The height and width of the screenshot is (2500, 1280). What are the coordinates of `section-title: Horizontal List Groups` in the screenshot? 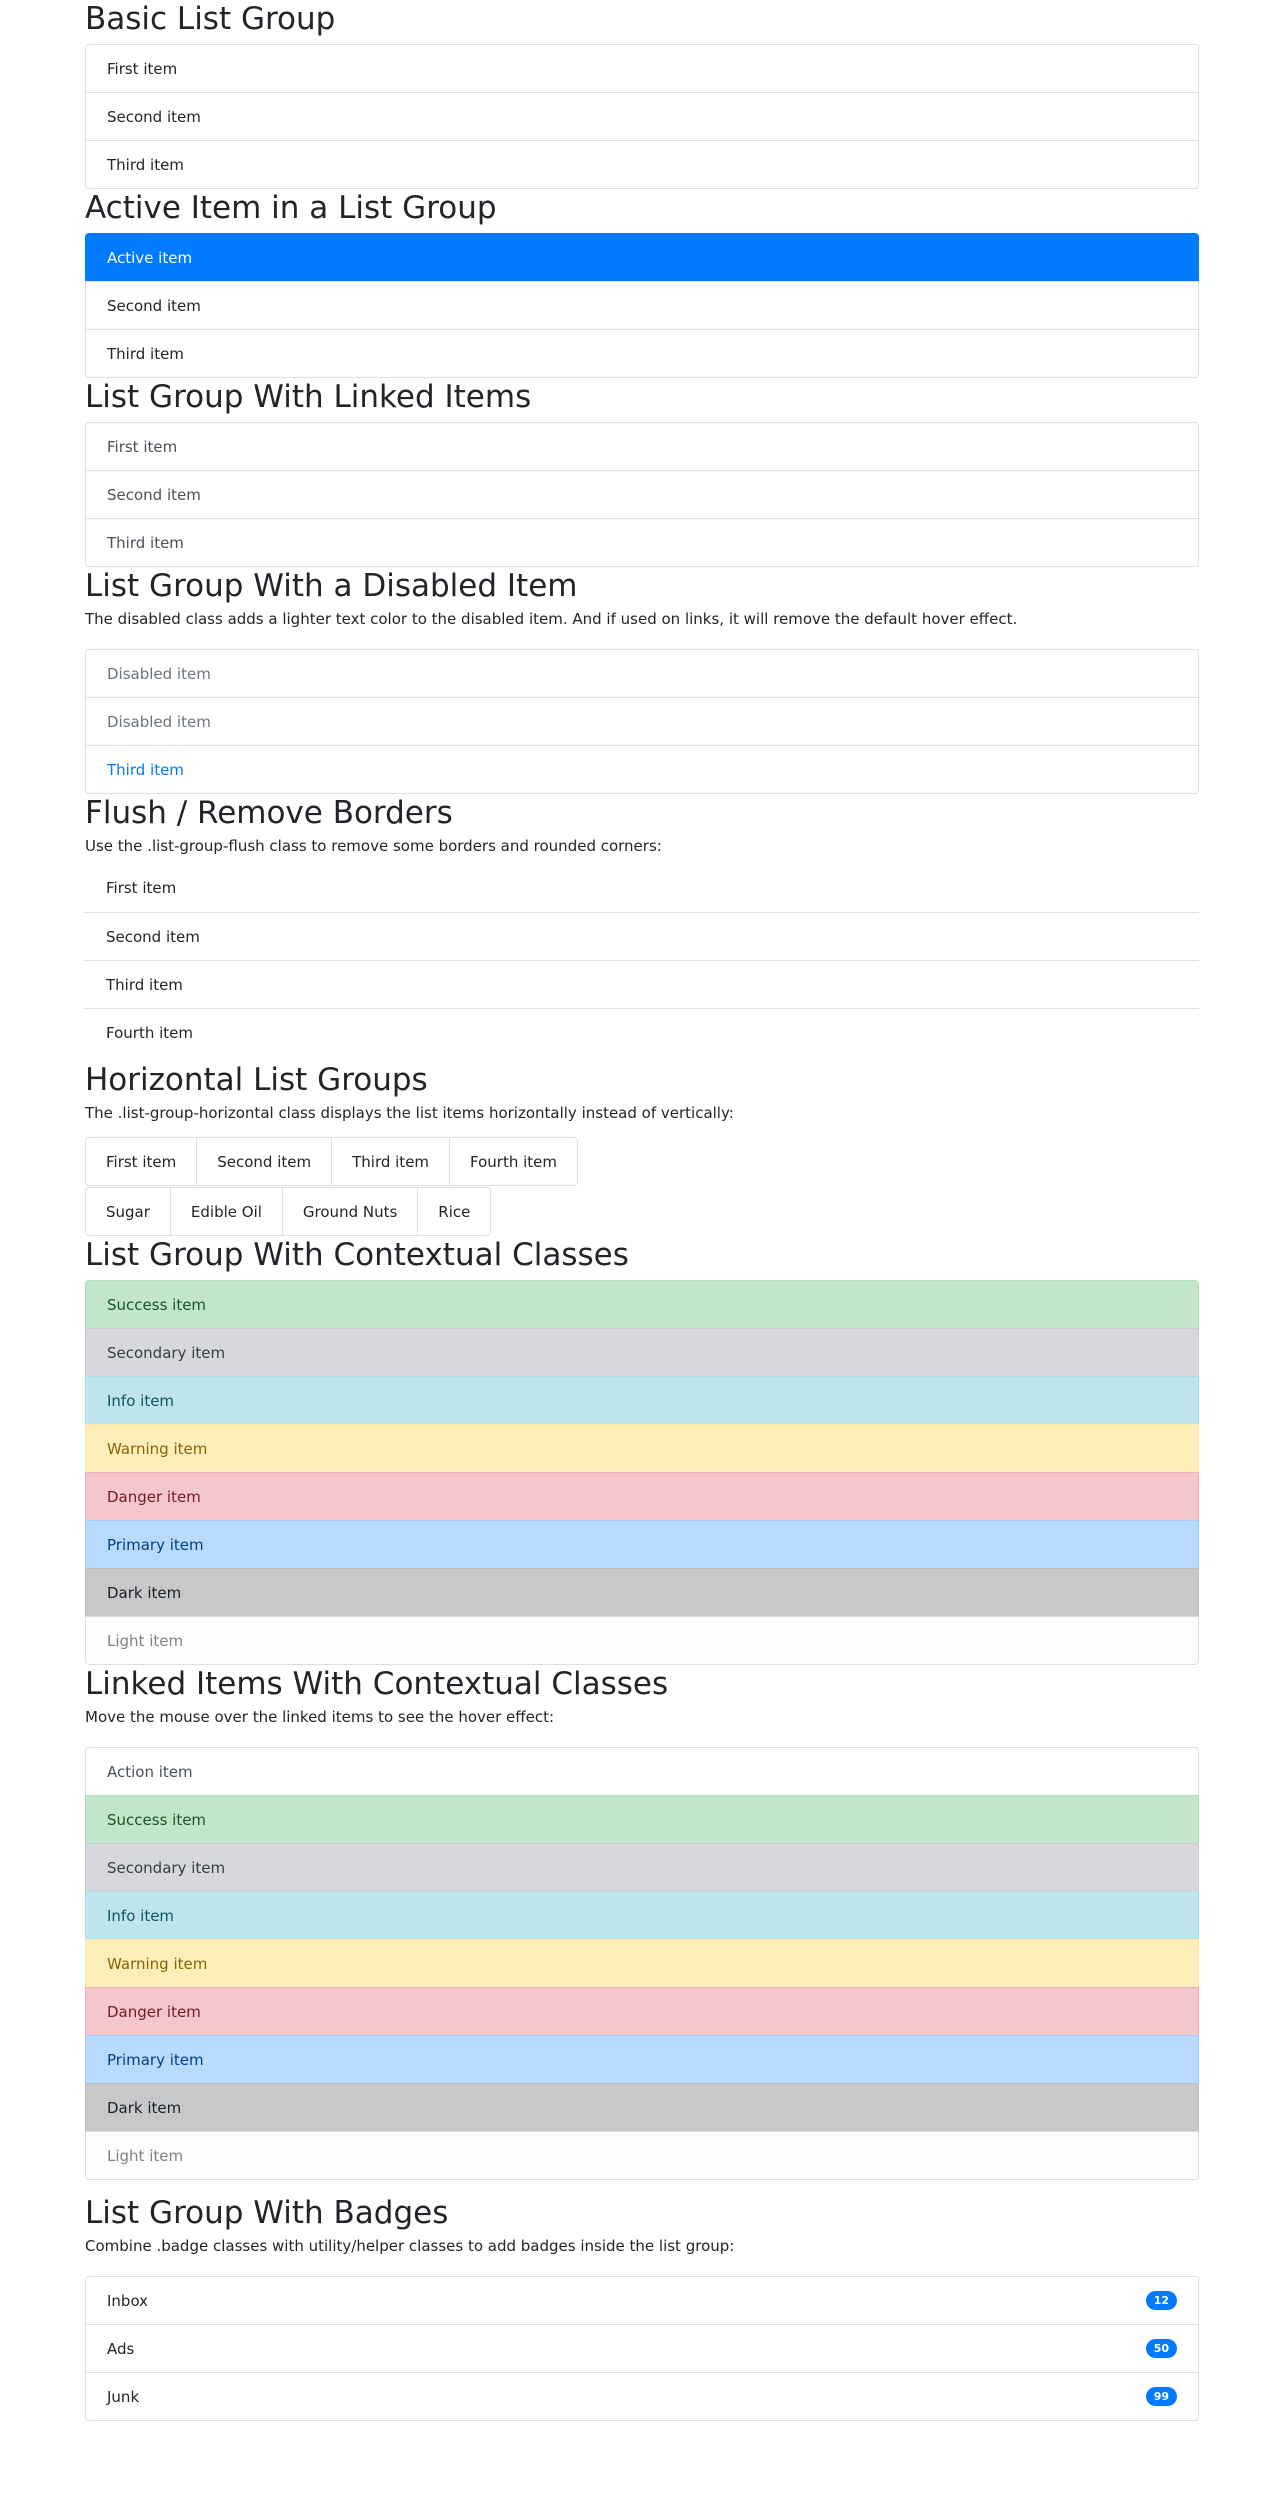 It's located at (256, 1080).